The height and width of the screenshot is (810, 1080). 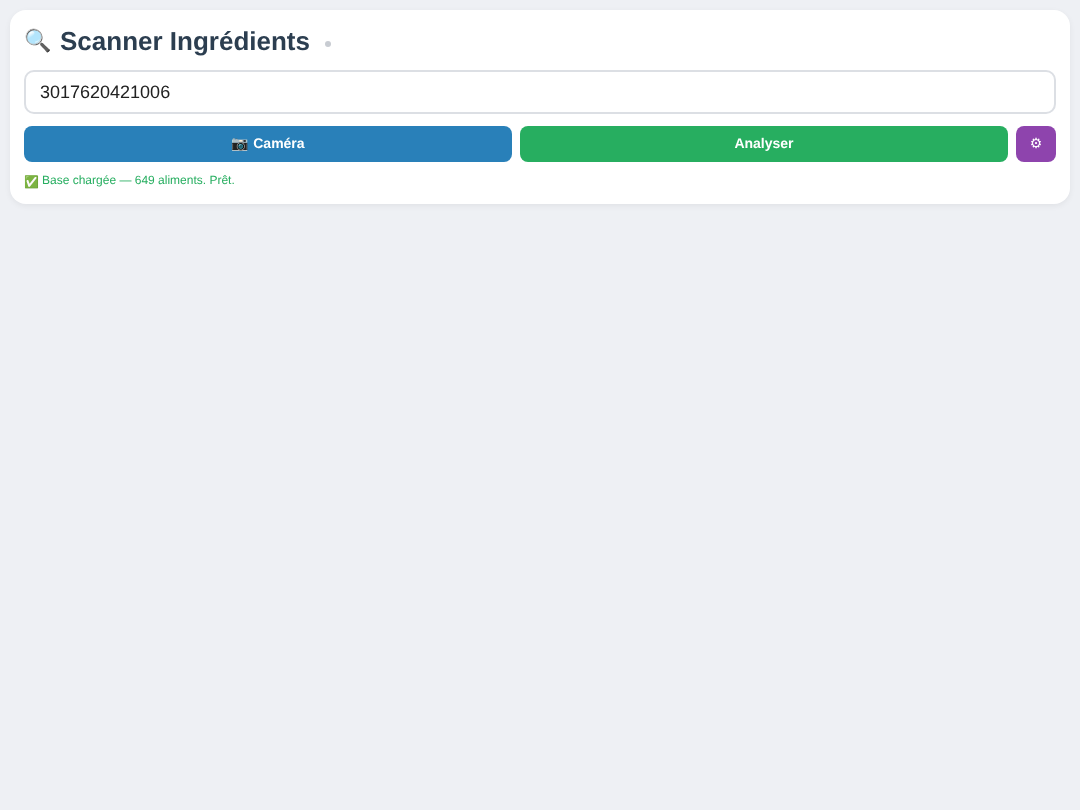 I want to click on barcode-field: 3017620421006, so click(x=540, y=92).